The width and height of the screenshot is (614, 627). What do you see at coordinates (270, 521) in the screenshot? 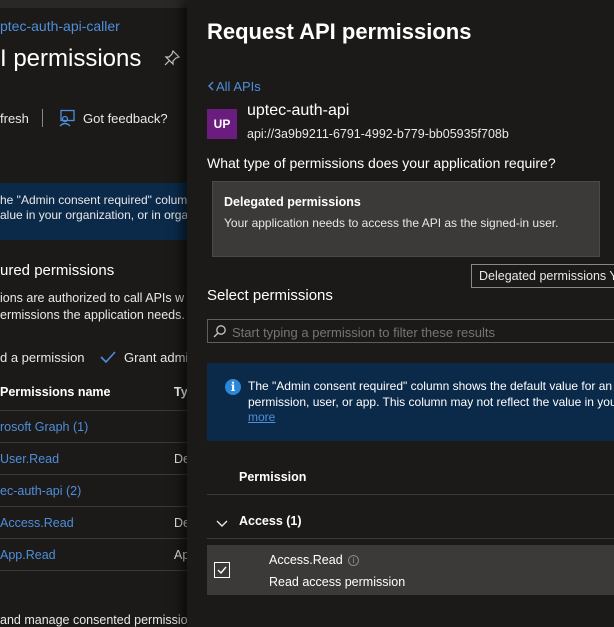
I see `permission-group-label: Access (1)` at bounding box center [270, 521].